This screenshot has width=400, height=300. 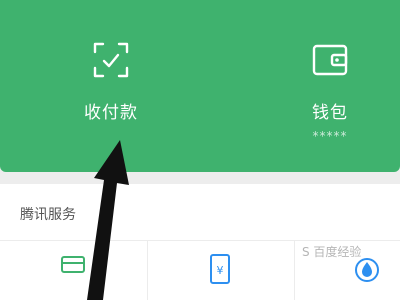 What do you see at coordinates (108, 220) in the screenshot?
I see `pointer-arrow-icon` at bounding box center [108, 220].